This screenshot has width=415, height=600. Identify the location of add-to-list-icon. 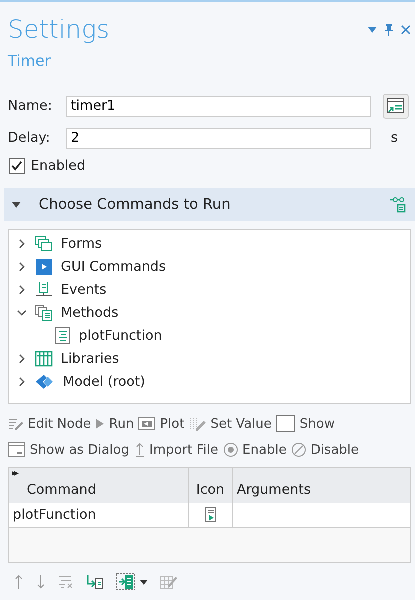
(95, 582).